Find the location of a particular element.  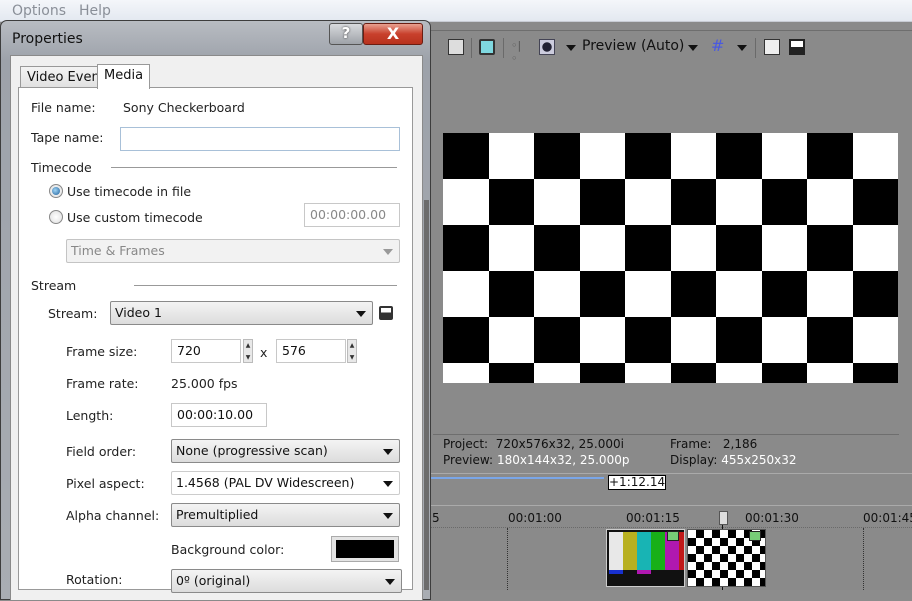

display-value: 455x250x32 is located at coordinates (759, 460).